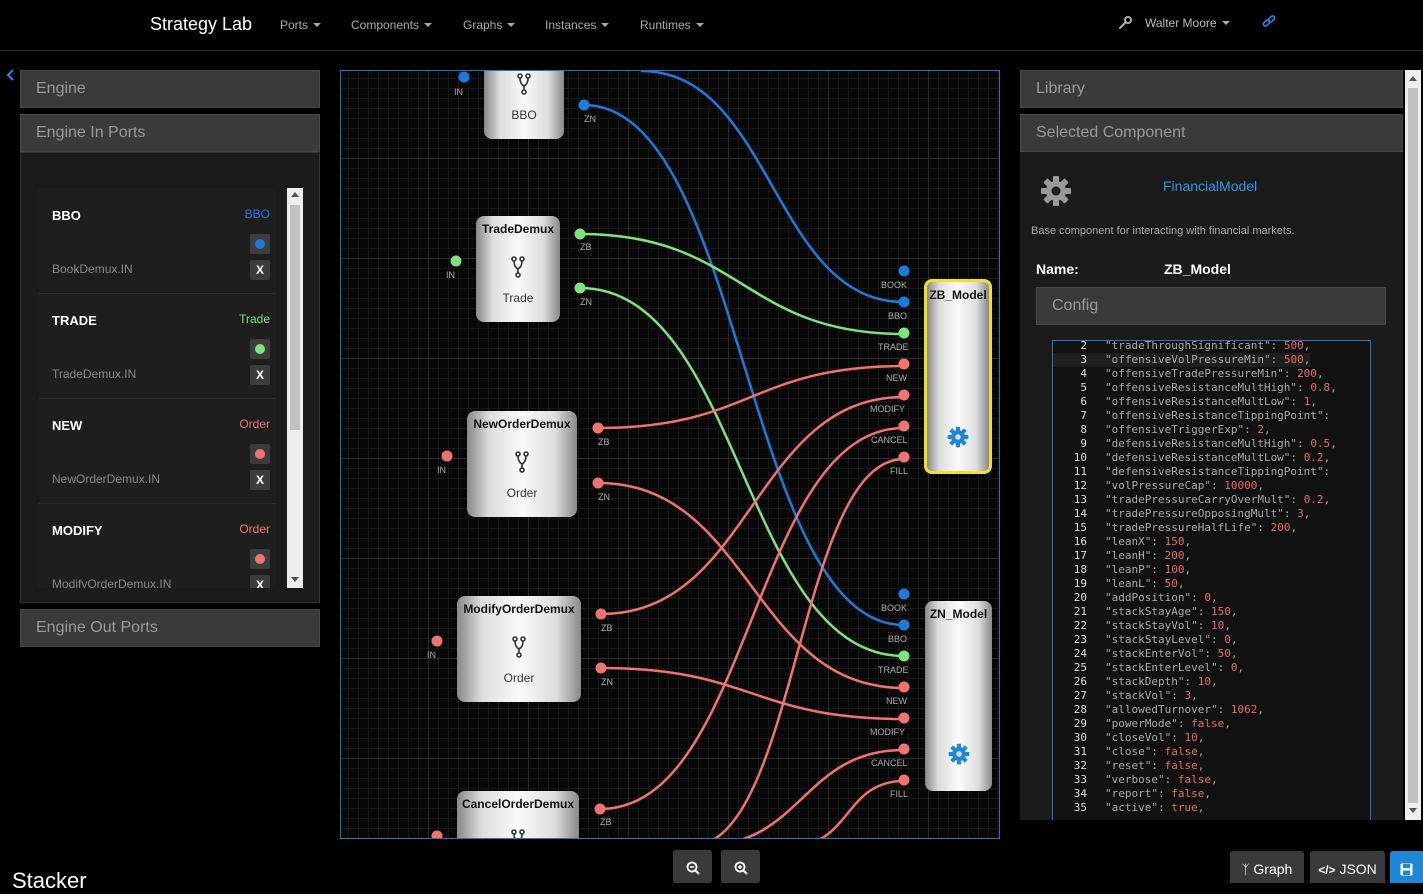  Describe the element at coordinates (295, 317) in the screenshot. I see `ports-scrollbar-thumb` at that location.